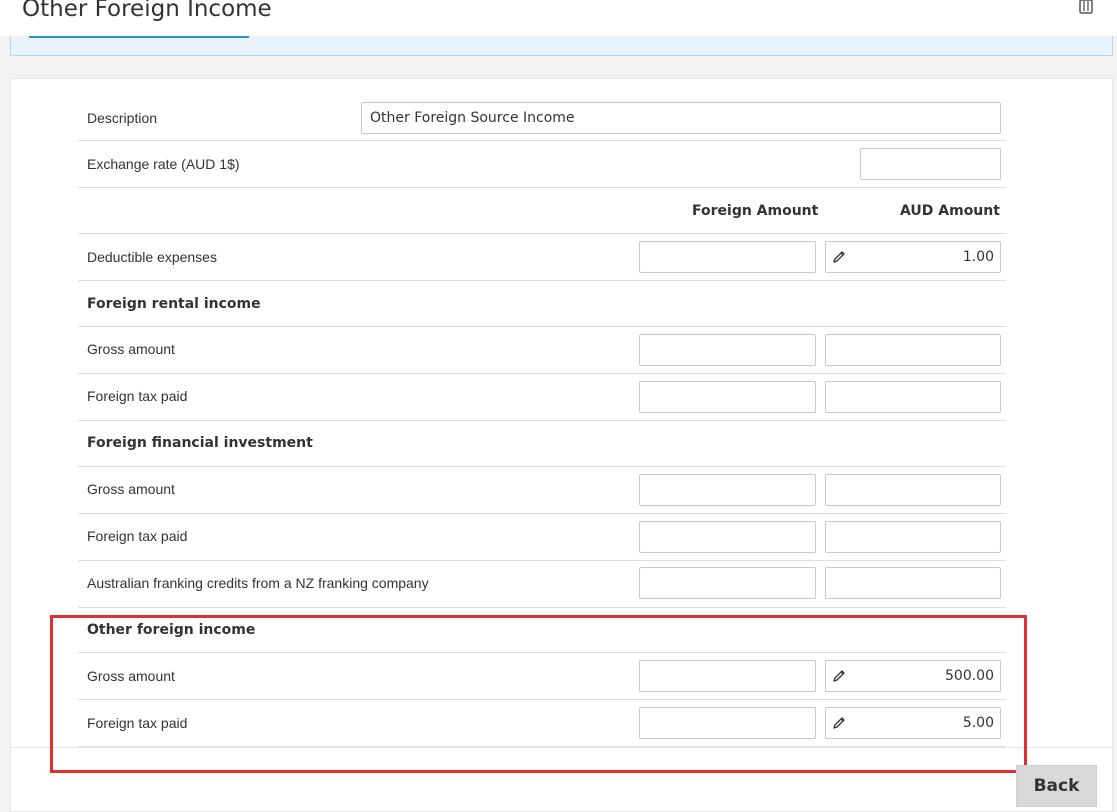 The height and width of the screenshot is (812, 1117). What do you see at coordinates (542, 444) in the screenshot?
I see `foreign-financial-investment-heading-row: Foreign financial investment` at bounding box center [542, 444].